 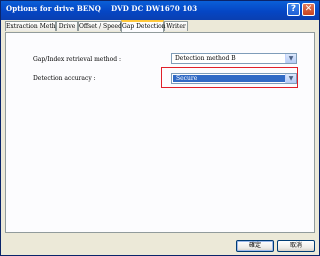 What do you see at coordinates (100, 26) in the screenshot?
I see `tab-offset-speed: Offset / Speed` at bounding box center [100, 26].